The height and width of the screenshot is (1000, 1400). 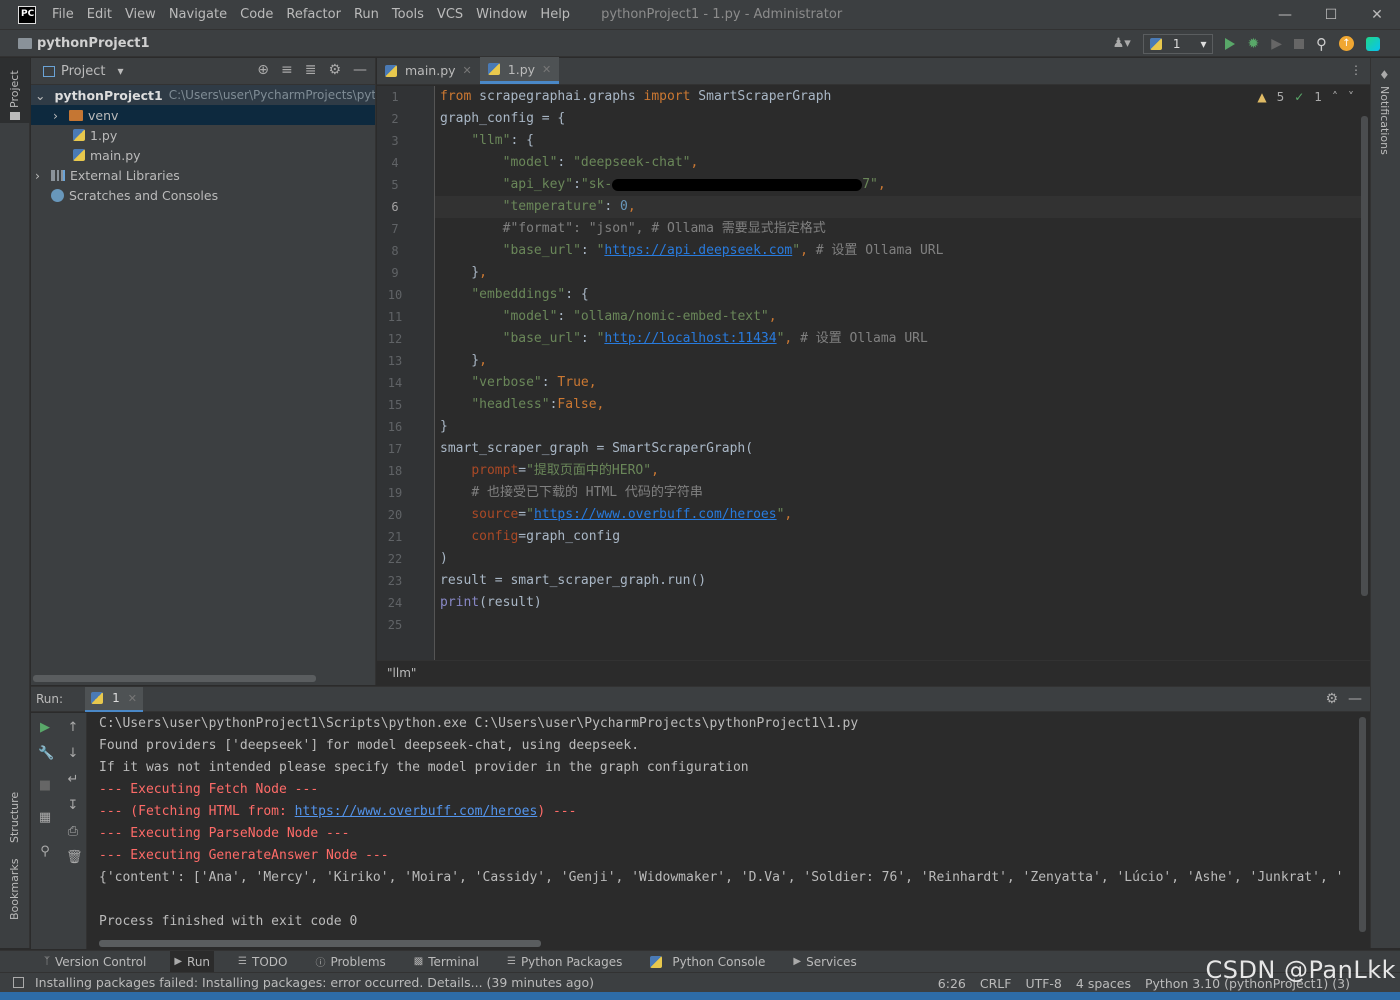 What do you see at coordinates (313, 14) in the screenshot?
I see `menu-refactor: Refactor` at bounding box center [313, 14].